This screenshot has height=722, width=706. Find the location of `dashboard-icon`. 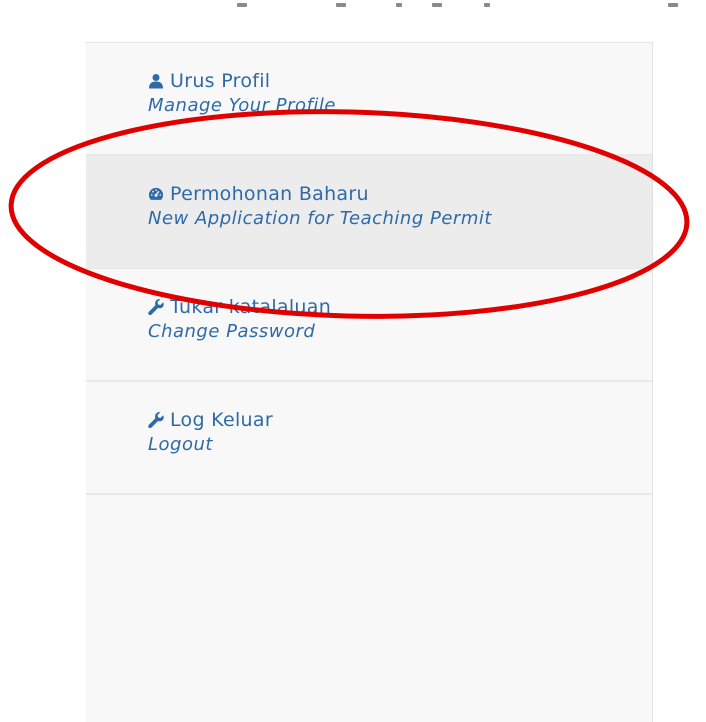

dashboard-icon is located at coordinates (156, 194).